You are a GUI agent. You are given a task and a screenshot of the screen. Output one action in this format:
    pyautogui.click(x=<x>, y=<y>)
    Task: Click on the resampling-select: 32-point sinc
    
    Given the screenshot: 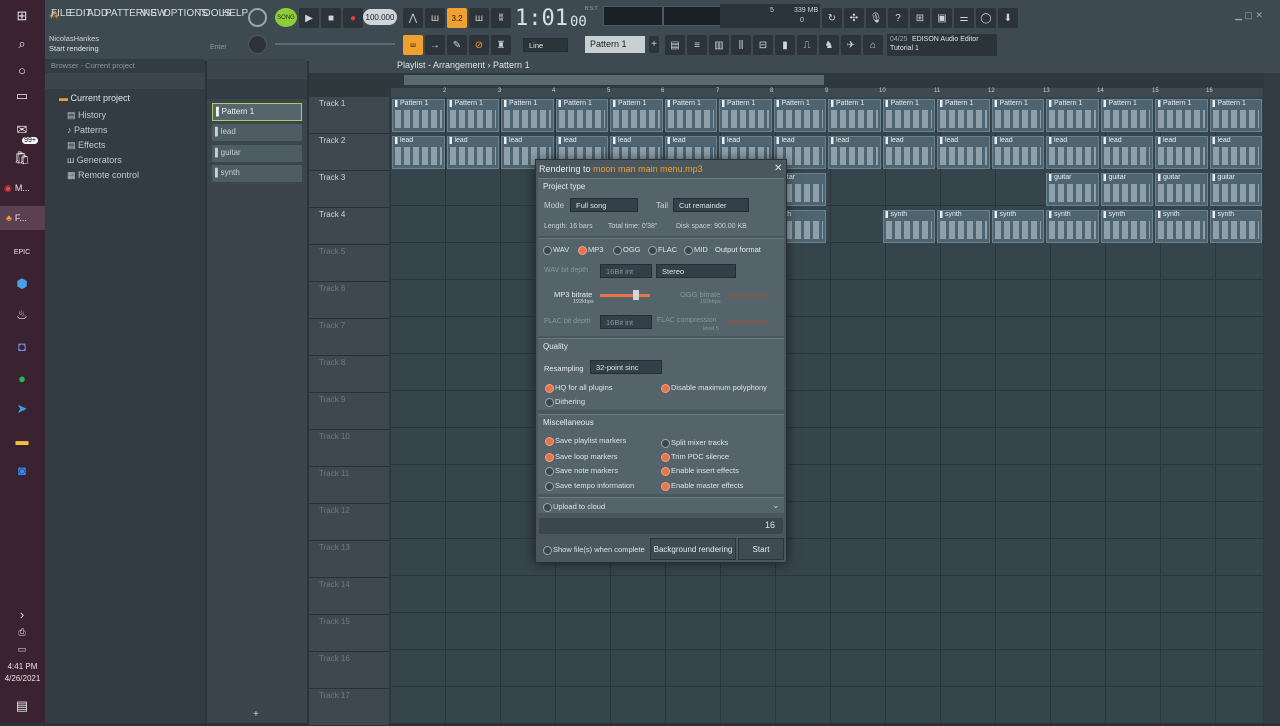 What is the action you would take?
    pyautogui.click(x=626, y=367)
    